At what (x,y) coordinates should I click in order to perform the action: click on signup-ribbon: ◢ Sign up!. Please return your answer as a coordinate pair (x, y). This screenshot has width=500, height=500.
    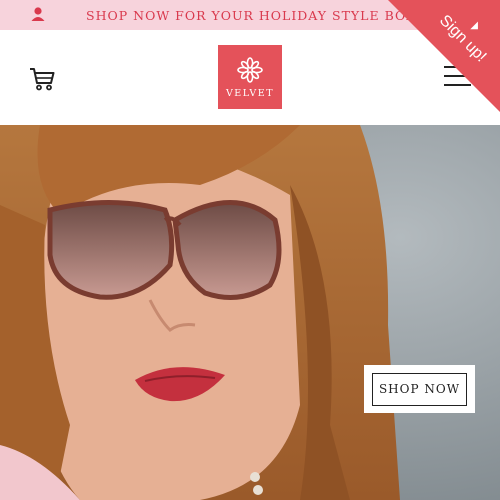
    Looking at the image, I should click on (444, 56).